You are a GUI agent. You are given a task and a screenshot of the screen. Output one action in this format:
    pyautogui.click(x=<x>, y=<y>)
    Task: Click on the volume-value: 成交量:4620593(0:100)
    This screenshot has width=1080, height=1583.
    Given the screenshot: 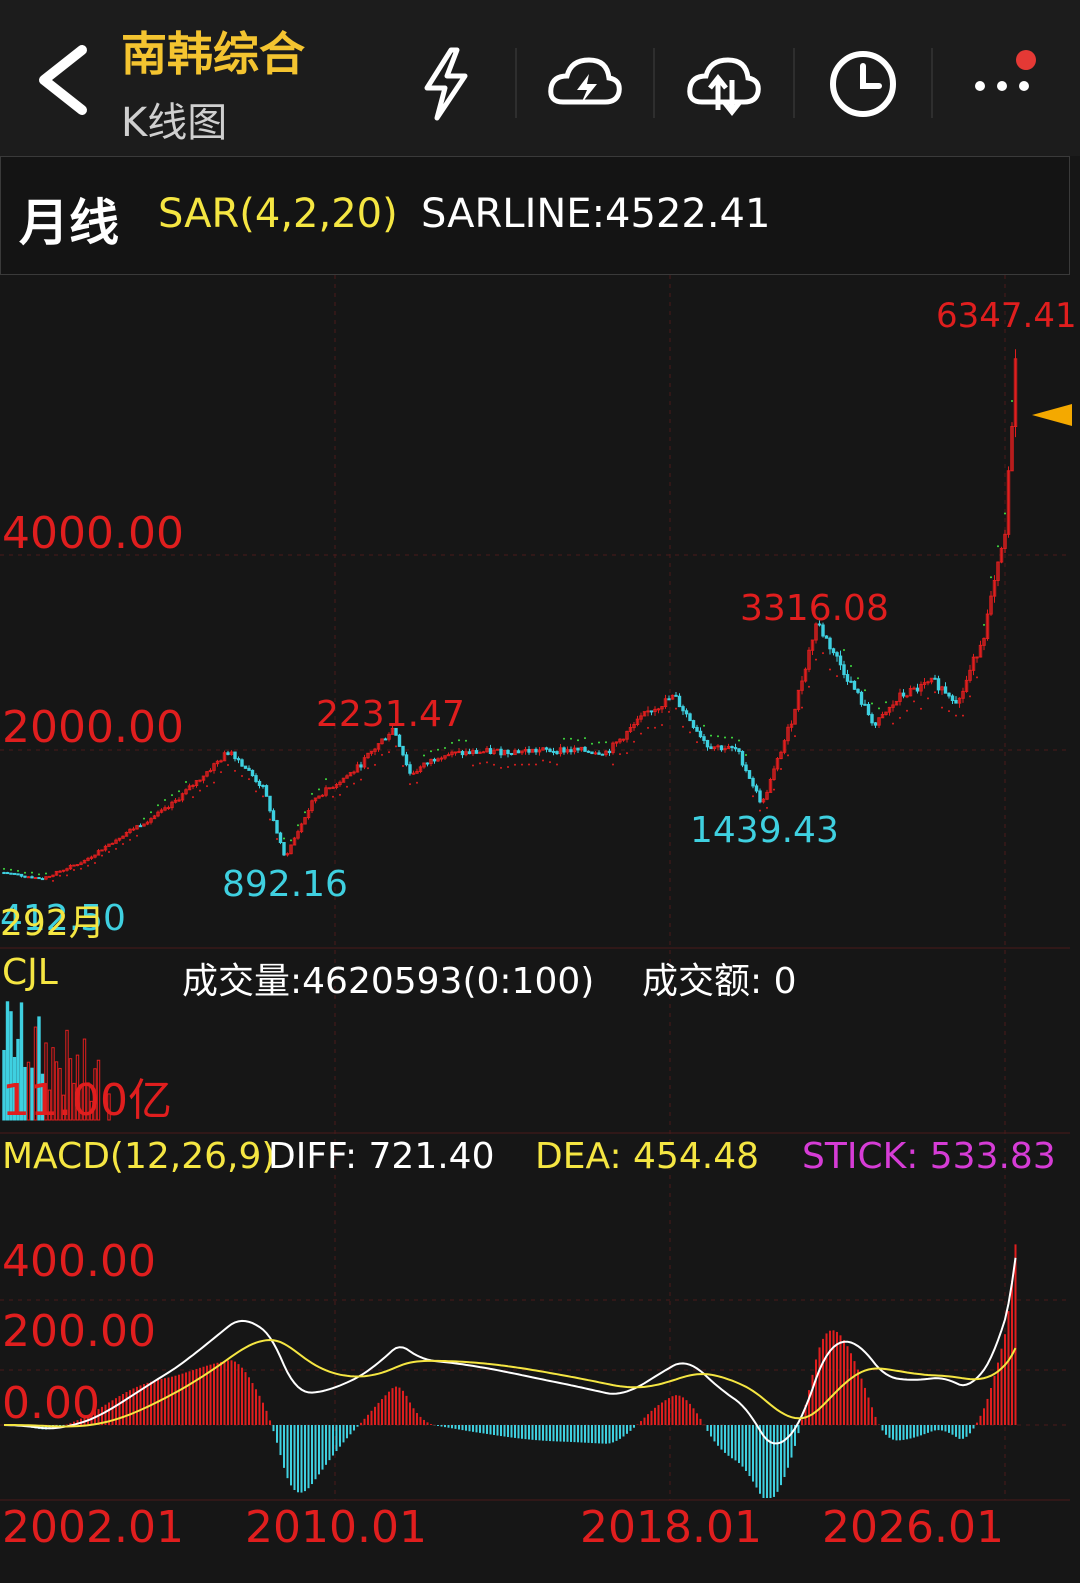 What is the action you would take?
    pyautogui.click(x=388, y=981)
    